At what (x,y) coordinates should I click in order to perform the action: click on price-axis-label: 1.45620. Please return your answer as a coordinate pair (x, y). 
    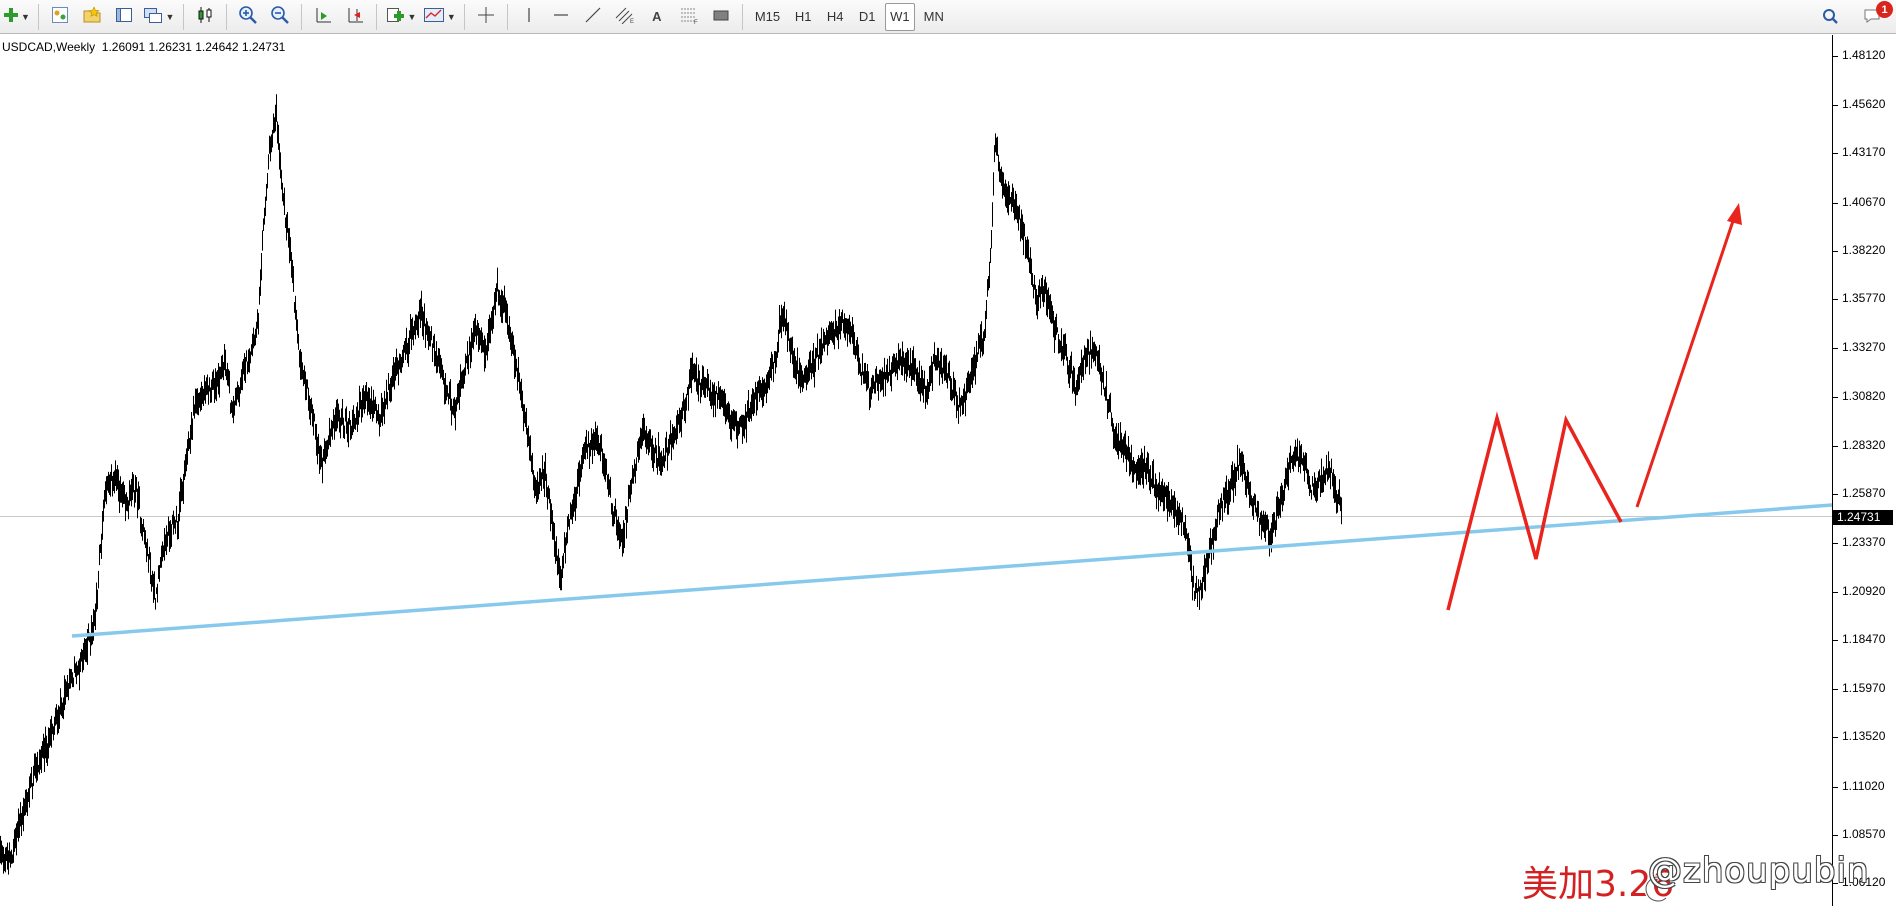
    Looking at the image, I should click on (1864, 104).